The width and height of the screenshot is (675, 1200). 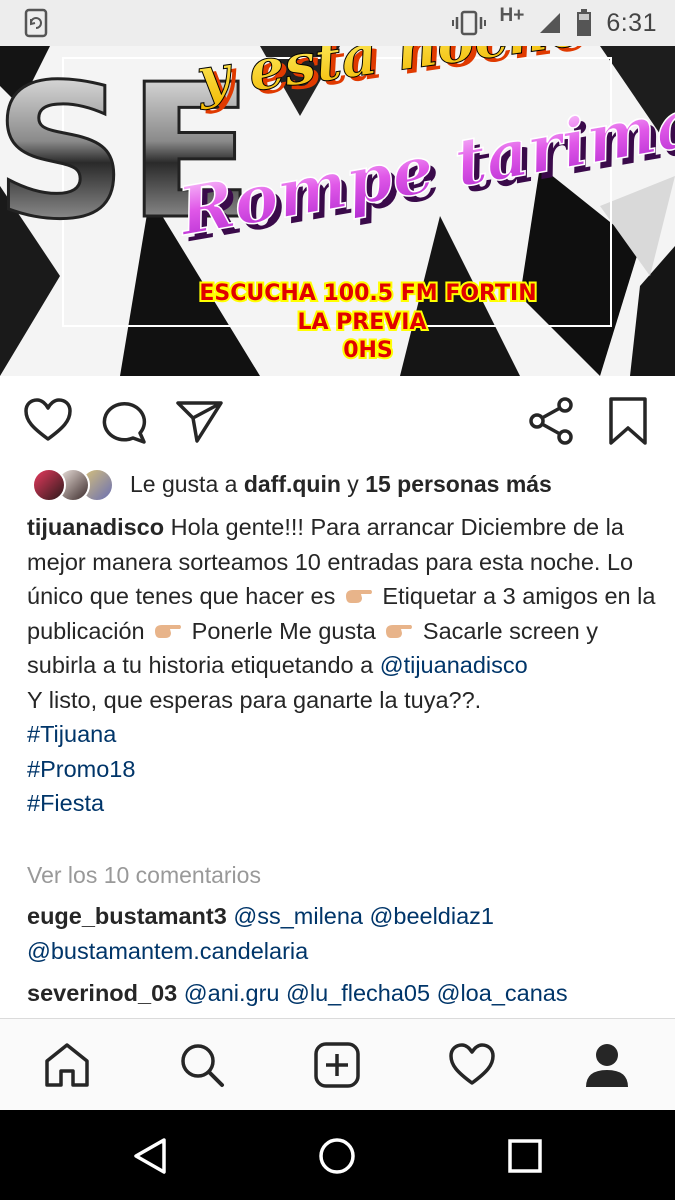 I want to click on post-actions, so click(x=337, y=420).